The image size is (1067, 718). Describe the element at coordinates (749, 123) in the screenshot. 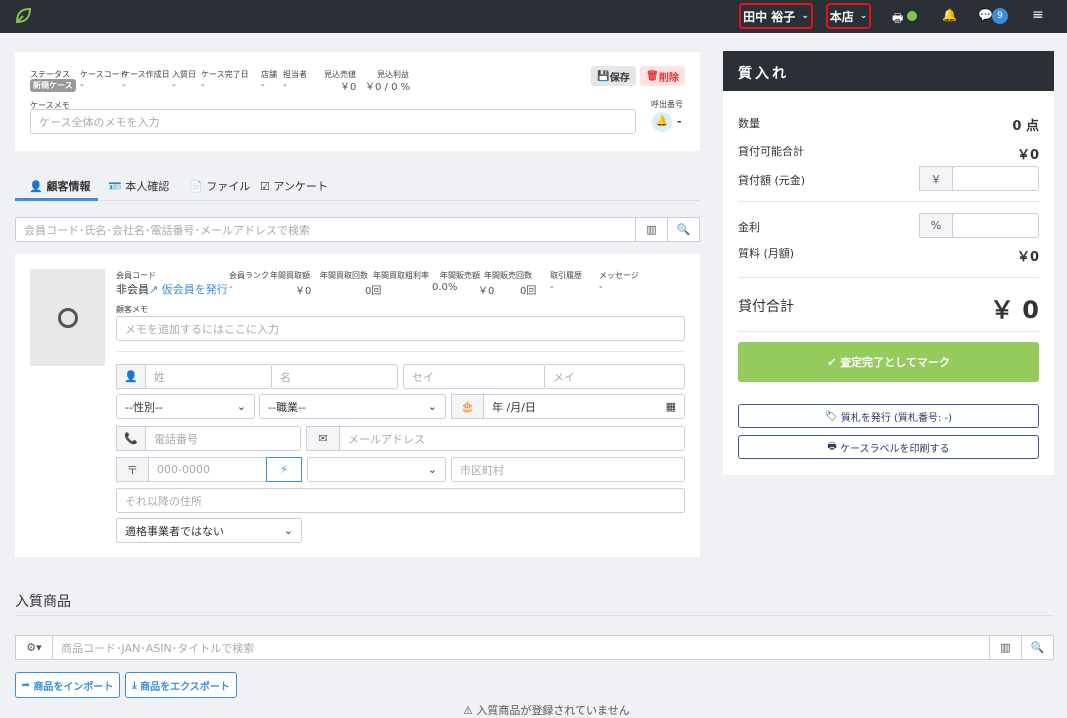

I see `qty-label: 数量` at that location.